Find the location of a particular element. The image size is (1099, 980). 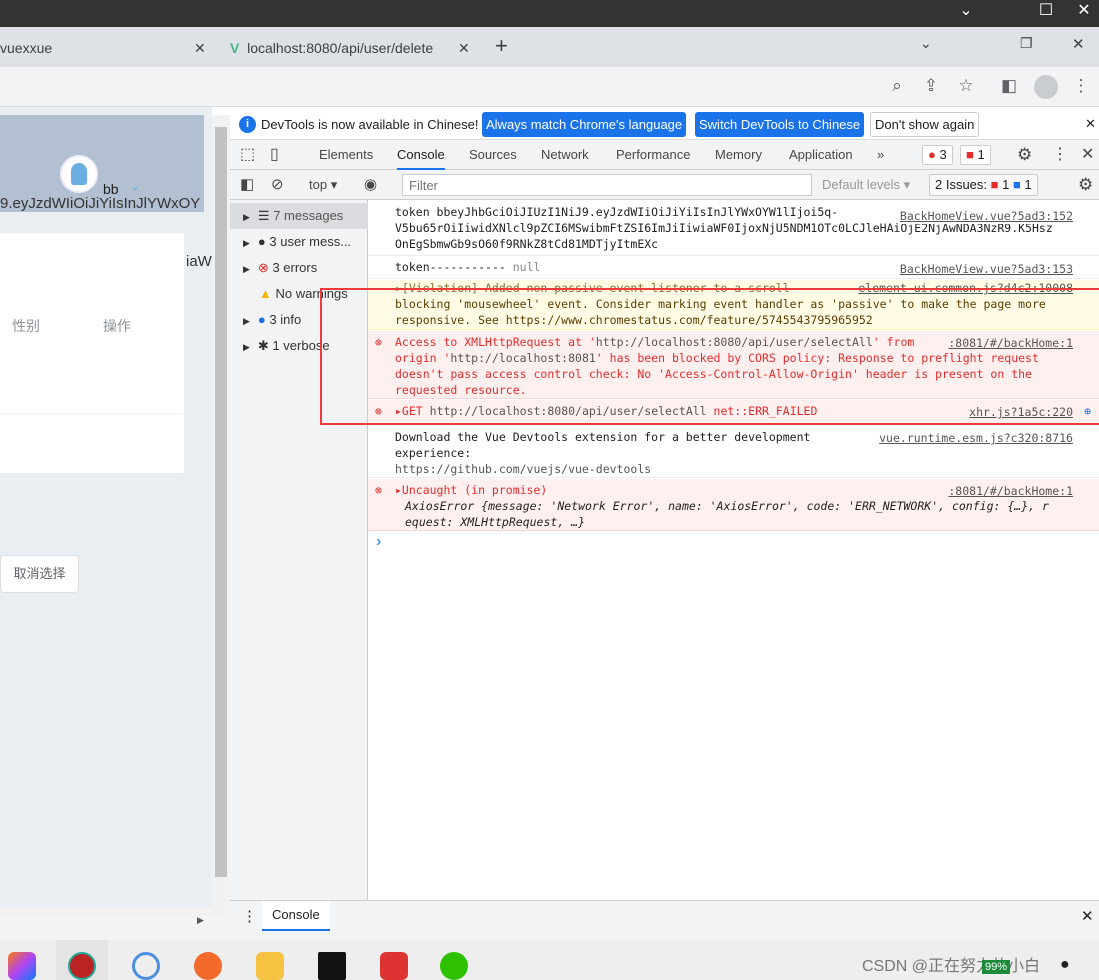

tab-performance: Performance is located at coordinates (653, 155).